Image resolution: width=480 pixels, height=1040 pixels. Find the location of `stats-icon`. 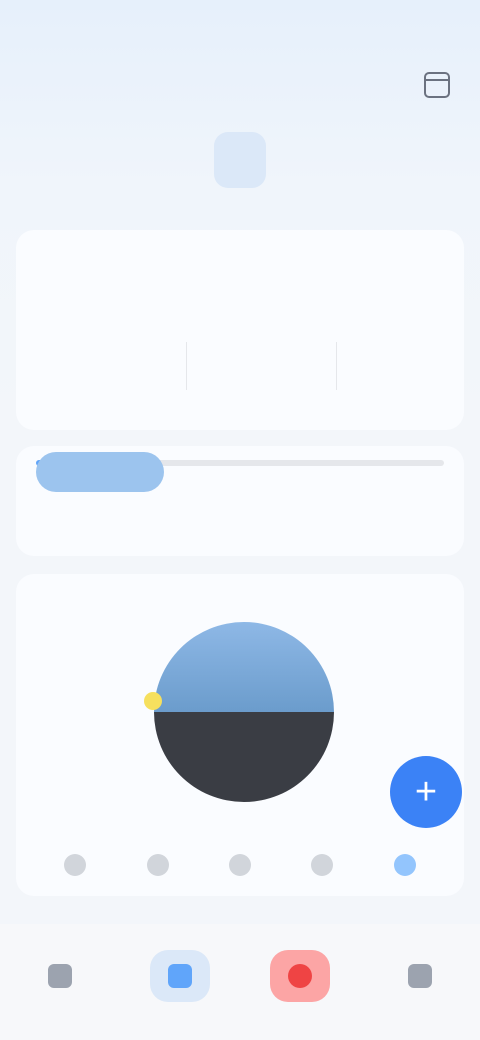

stats-icon is located at coordinates (180, 976).